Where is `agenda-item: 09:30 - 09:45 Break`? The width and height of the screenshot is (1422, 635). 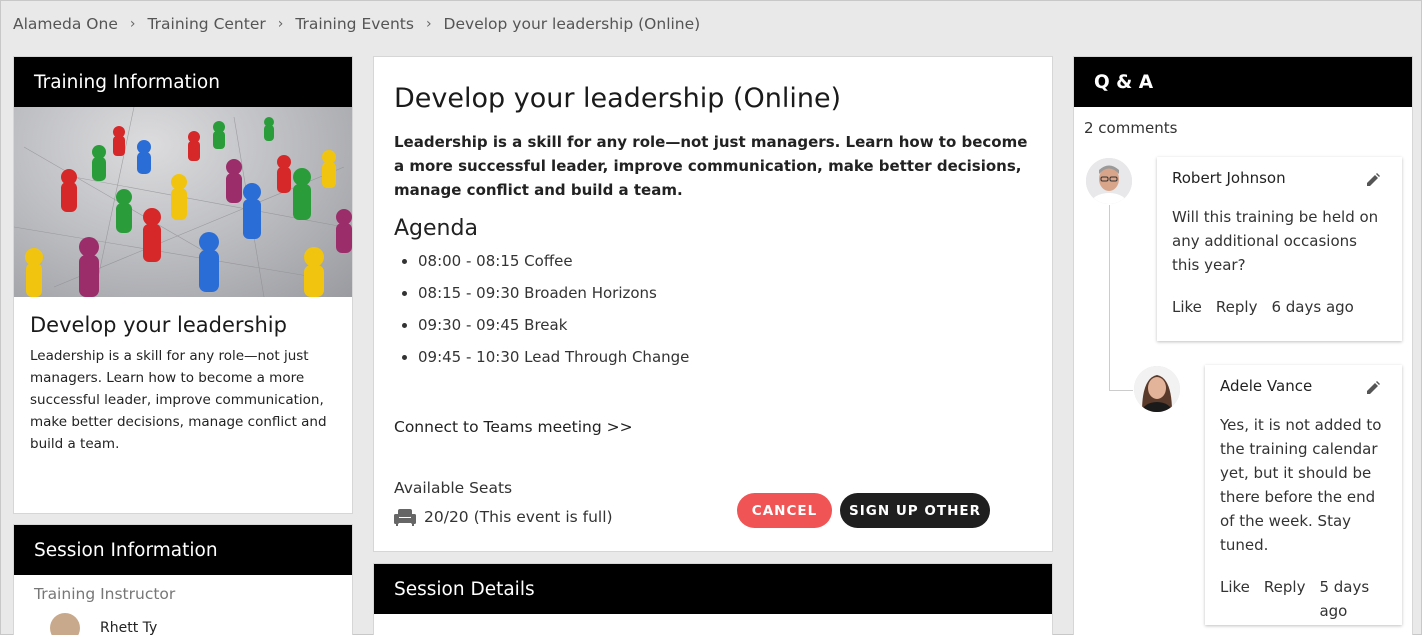
agenda-item: 09:30 - 09:45 Break is located at coordinates (725, 325).